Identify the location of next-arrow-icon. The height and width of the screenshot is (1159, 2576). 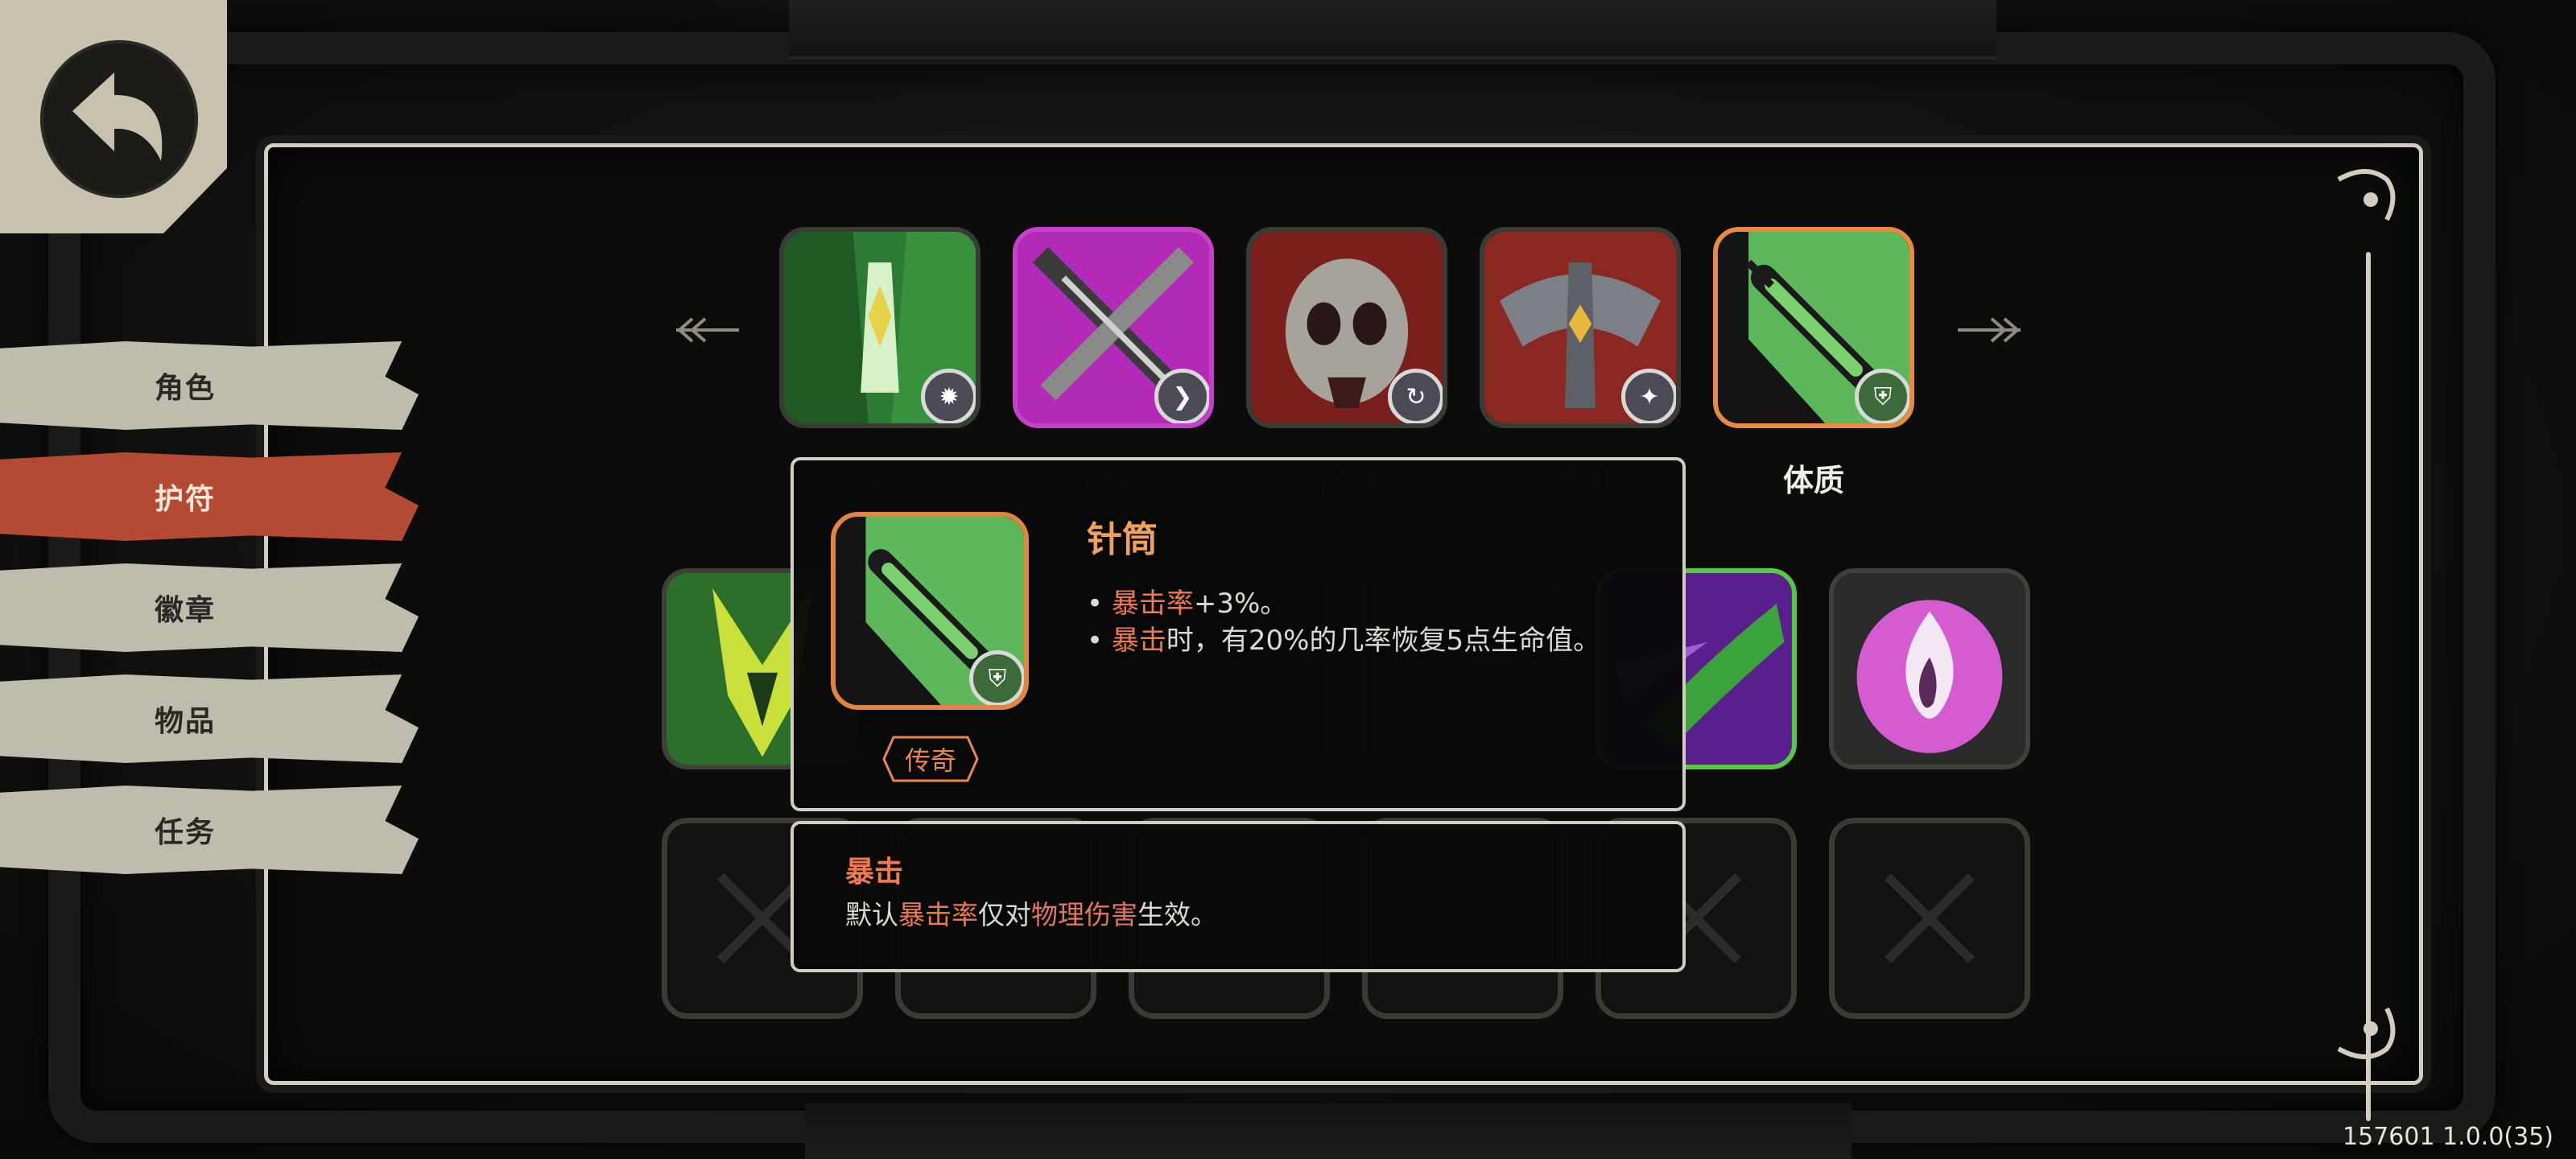
(1992, 330).